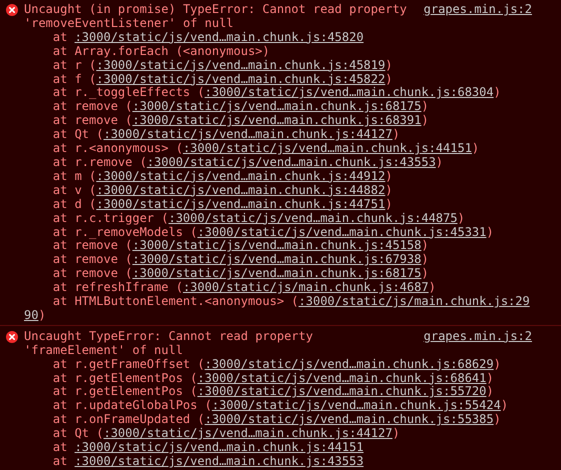  I want to click on stack-frame: at r.onFrameUpdated (:3000/static/js/vend…main.chunk.js:55385), so click(262, 420).